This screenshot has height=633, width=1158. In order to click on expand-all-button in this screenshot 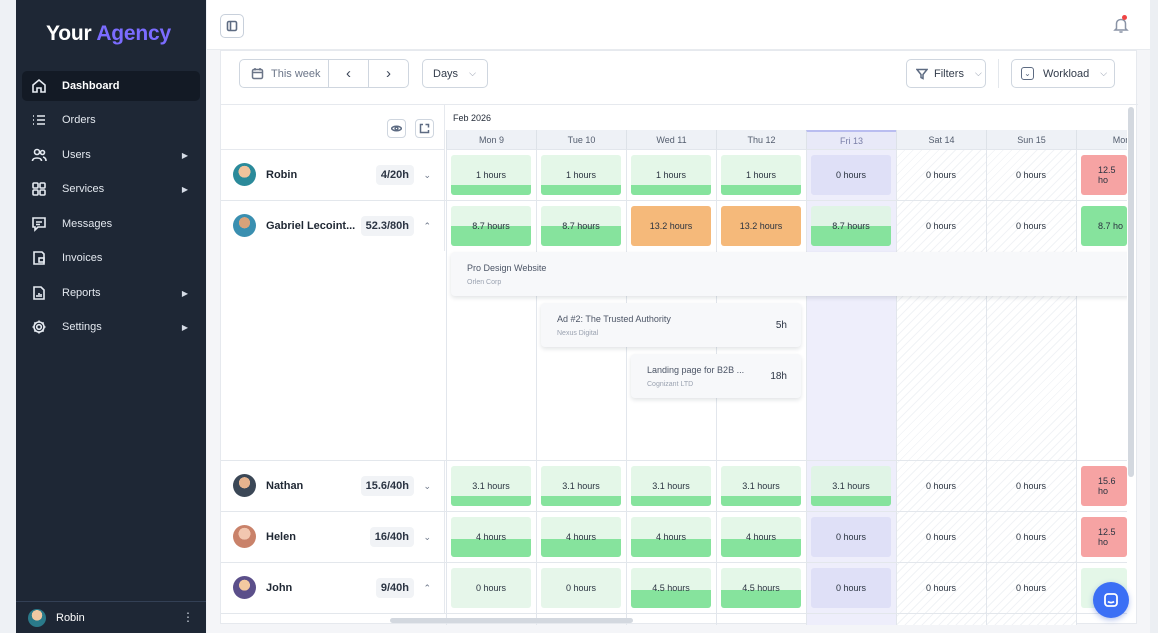, I will do `click(424, 128)`.